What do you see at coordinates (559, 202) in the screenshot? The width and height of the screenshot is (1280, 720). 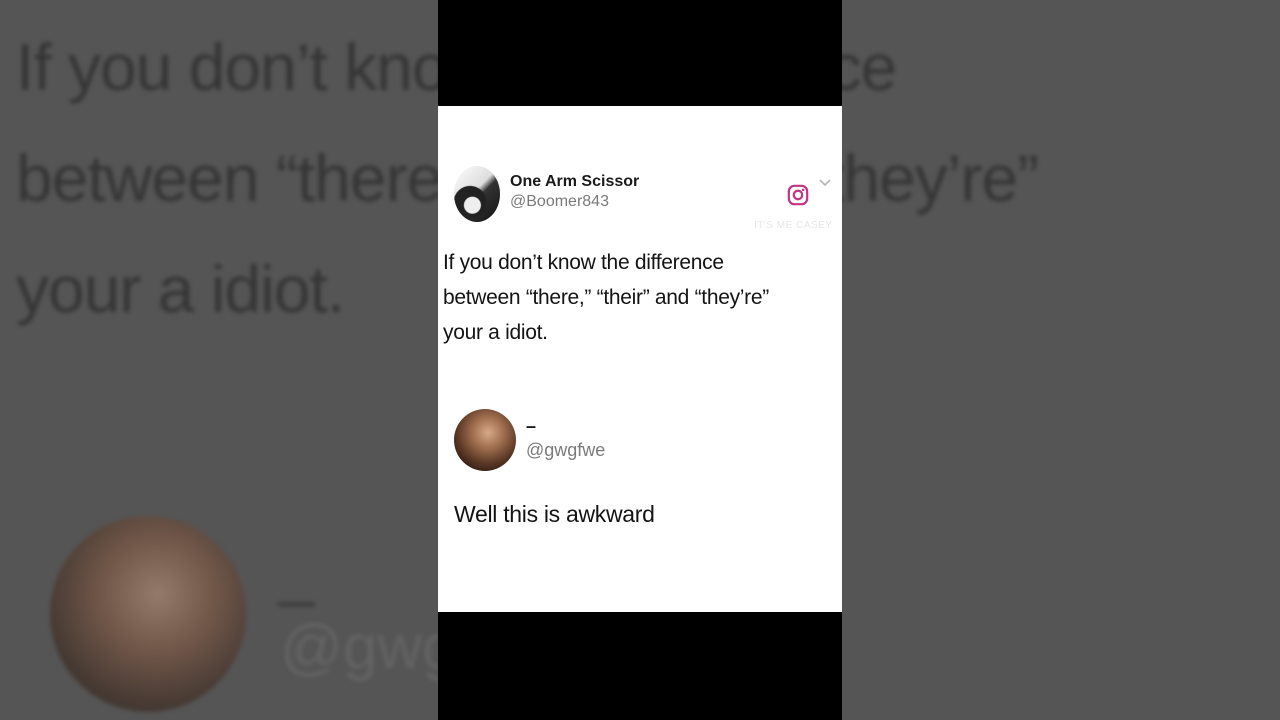 I see `author-handle: @Boomer843` at bounding box center [559, 202].